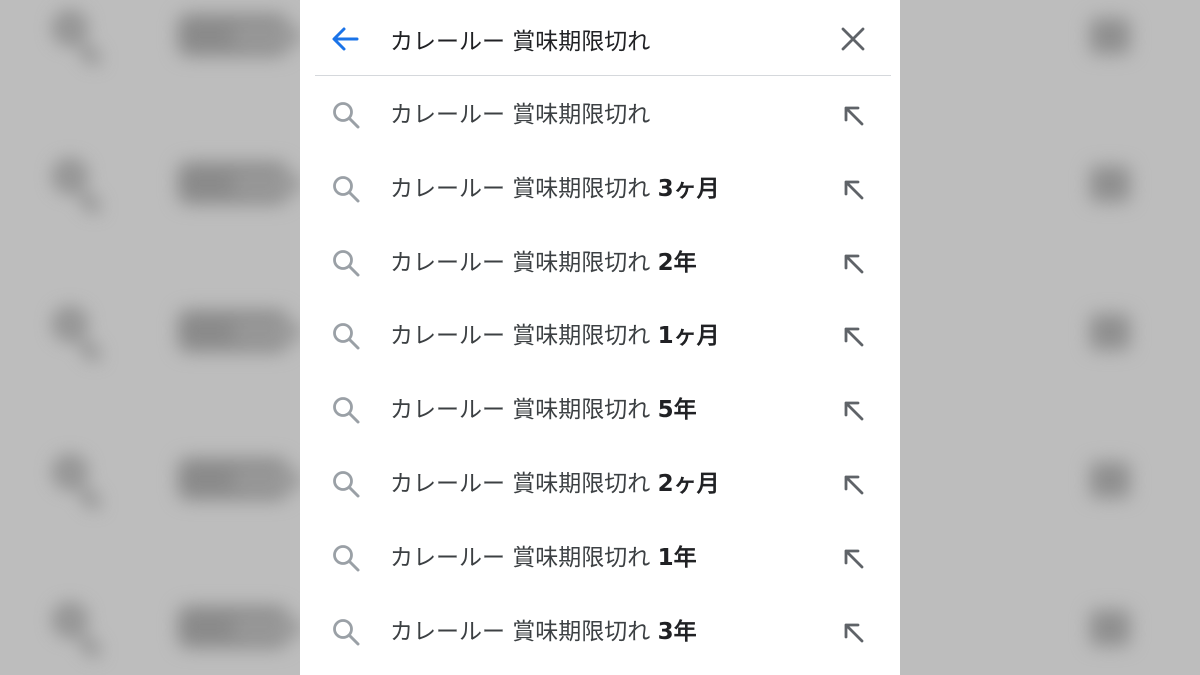  I want to click on suggestion-suffix: 3ヶ月, so click(688, 188).